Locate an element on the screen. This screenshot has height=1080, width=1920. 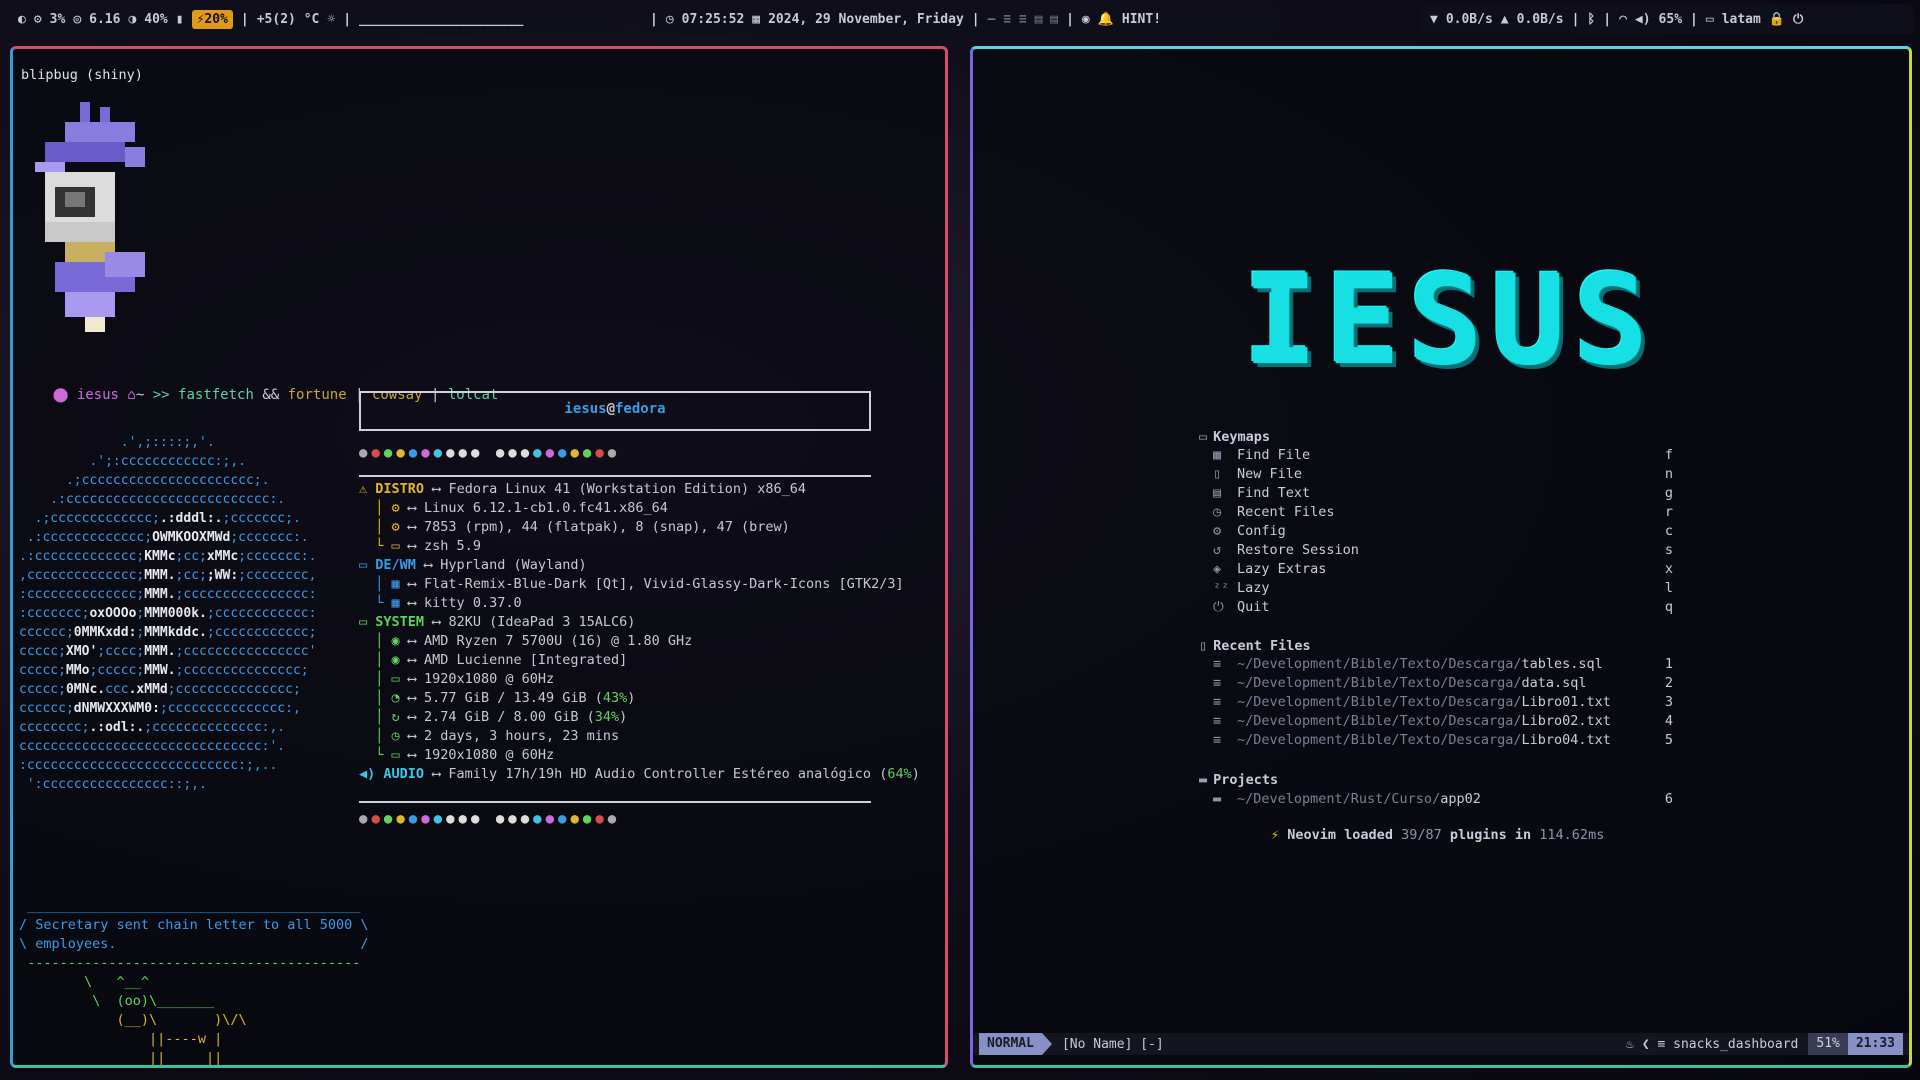
power-icon: ⏻ is located at coordinates (1798, 19).